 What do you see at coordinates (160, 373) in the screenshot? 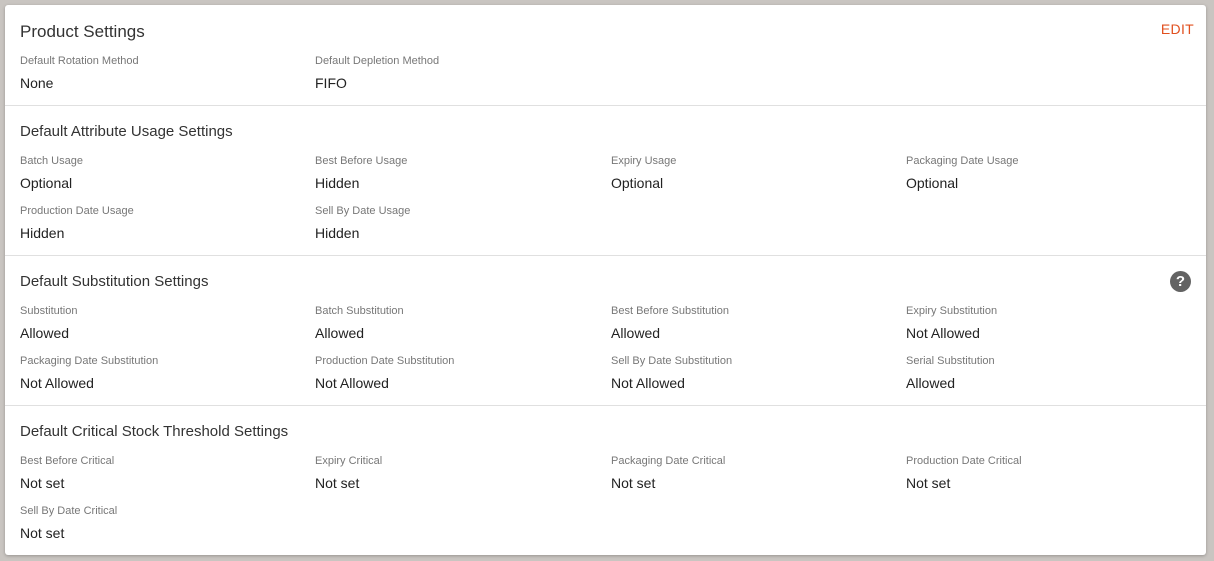
I see `field-packaging-date-substitution: Packaging Date Substitution Not Allowed` at bounding box center [160, 373].